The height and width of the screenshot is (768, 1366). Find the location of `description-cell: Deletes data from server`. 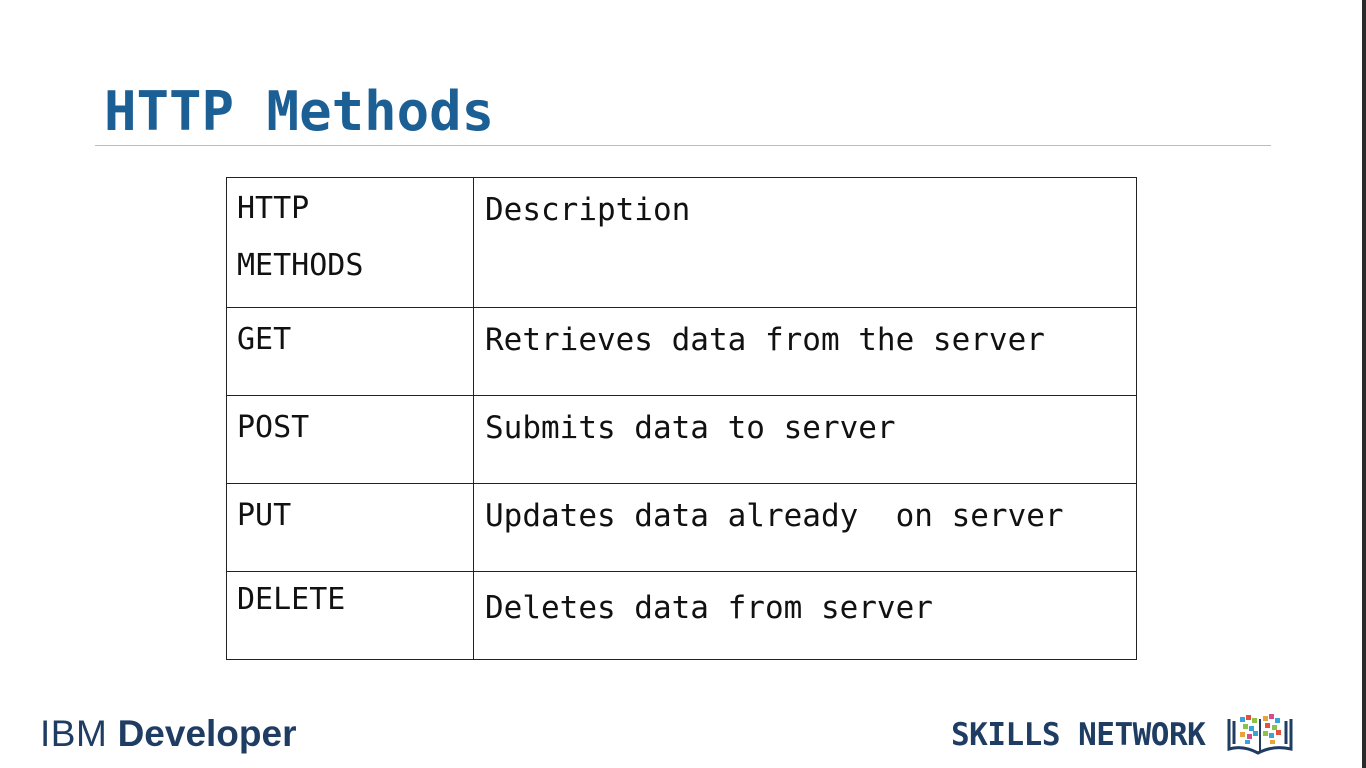

description-cell: Deletes data from server is located at coordinates (805, 615).